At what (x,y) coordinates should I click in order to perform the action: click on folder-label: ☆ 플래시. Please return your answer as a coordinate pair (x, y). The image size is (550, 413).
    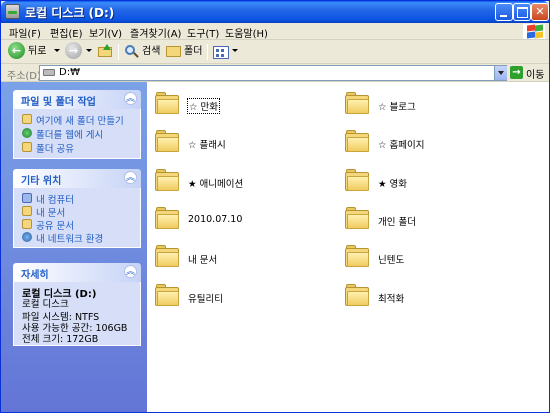
    Looking at the image, I should click on (207, 145).